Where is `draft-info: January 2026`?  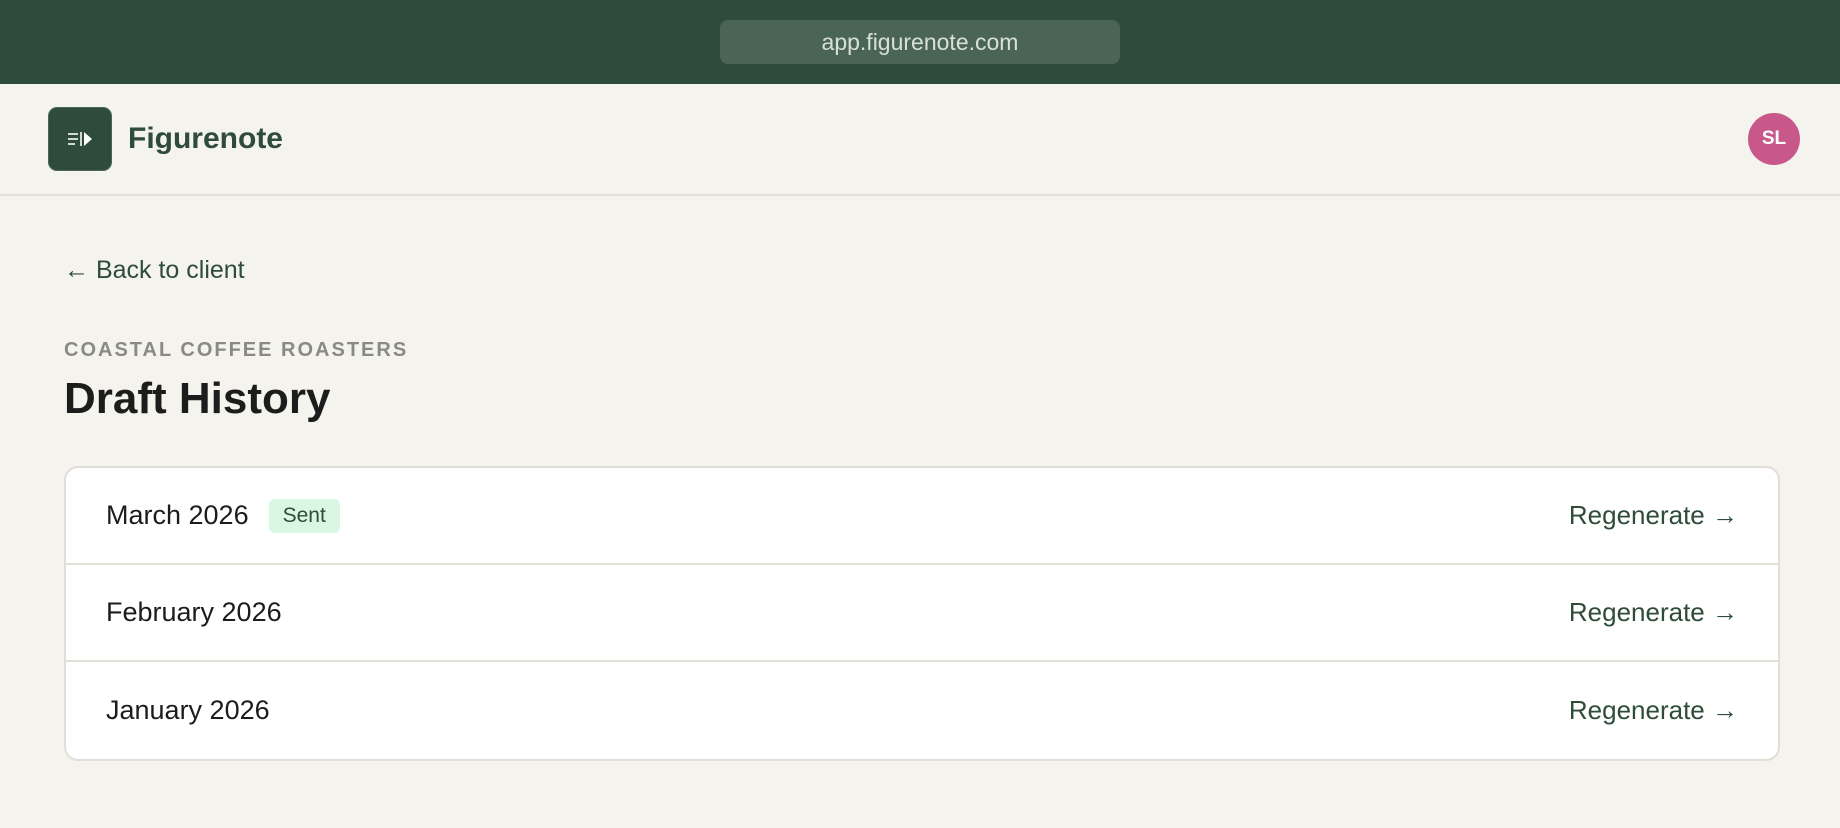
draft-info: January 2026 is located at coordinates (188, 710).